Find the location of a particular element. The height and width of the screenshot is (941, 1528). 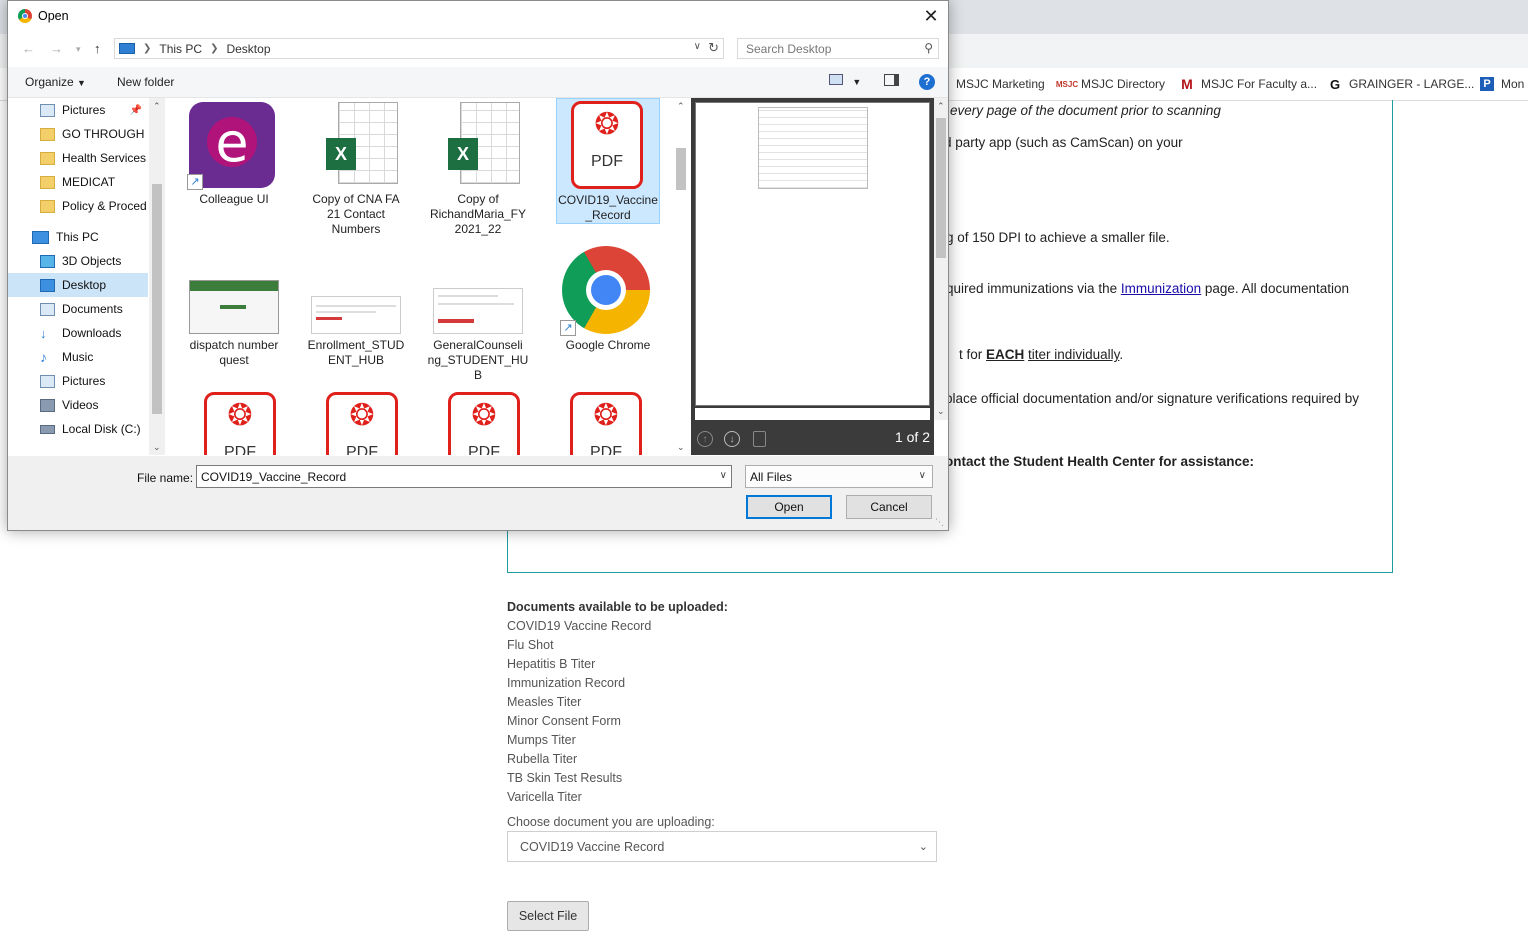

cancel-button: Cancel is located at coordinates (889, 507).